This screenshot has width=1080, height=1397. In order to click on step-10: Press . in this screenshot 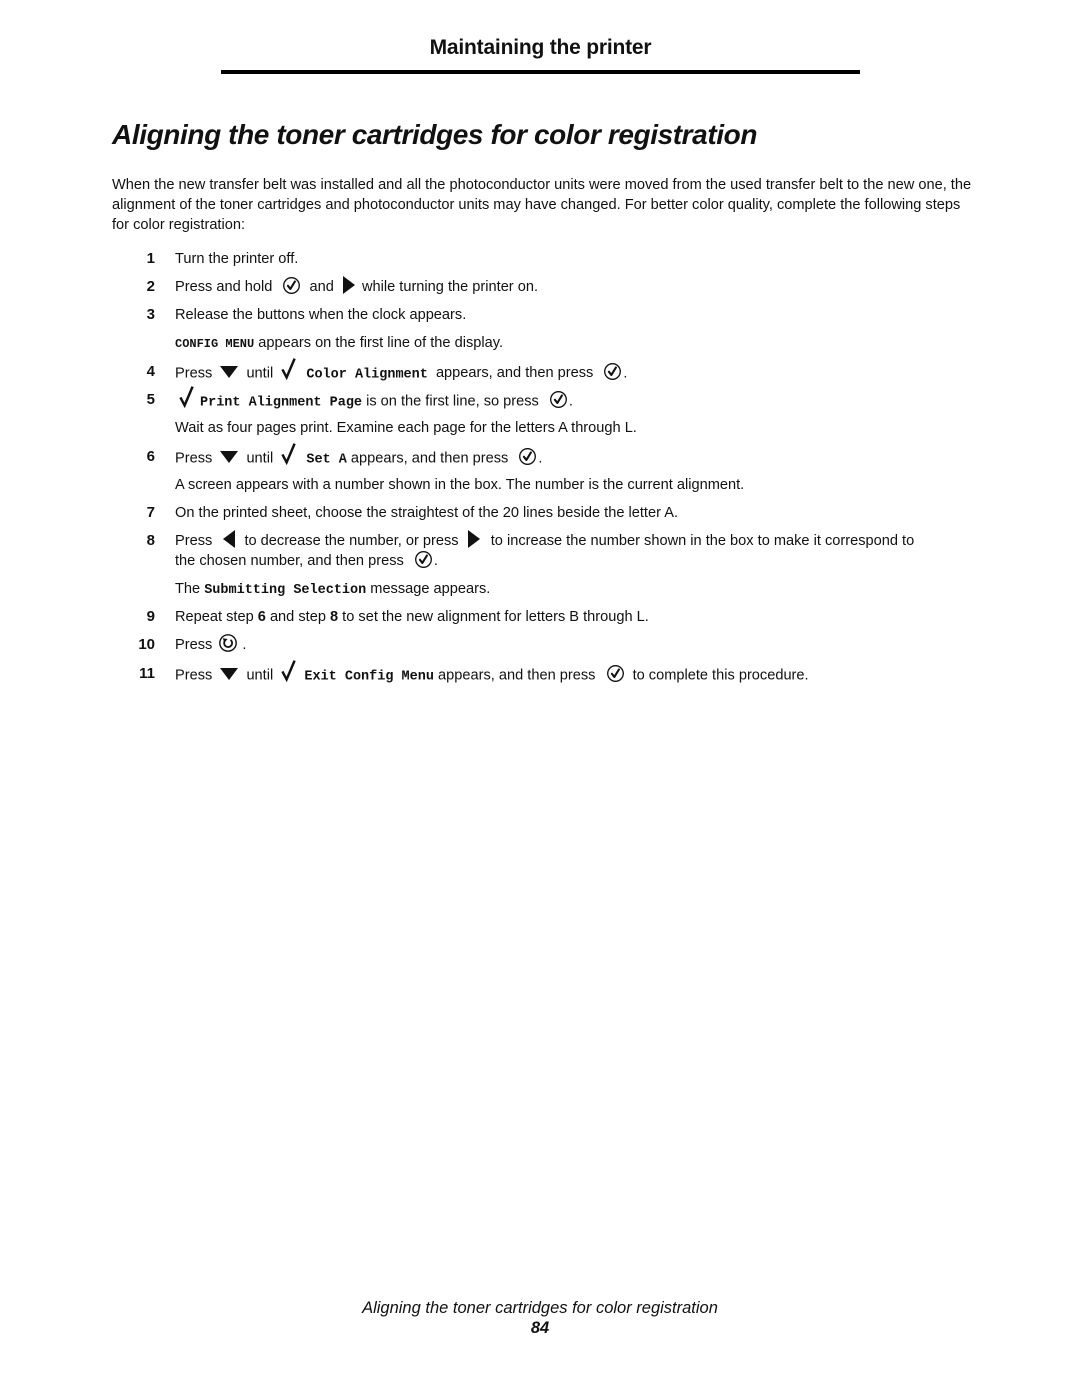, I will do `click(210, 645)`.